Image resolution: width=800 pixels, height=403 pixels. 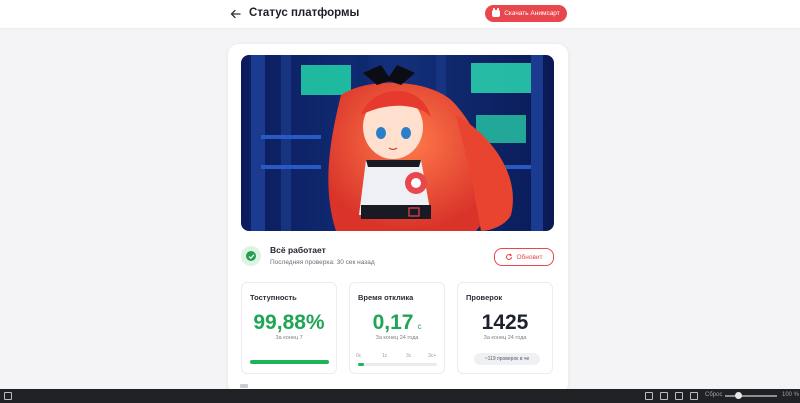 What do you see at coordinates (400, 396) in the screenshot?
I see `status-bar: Сброс 100 %` at bounding box center [400, 396].